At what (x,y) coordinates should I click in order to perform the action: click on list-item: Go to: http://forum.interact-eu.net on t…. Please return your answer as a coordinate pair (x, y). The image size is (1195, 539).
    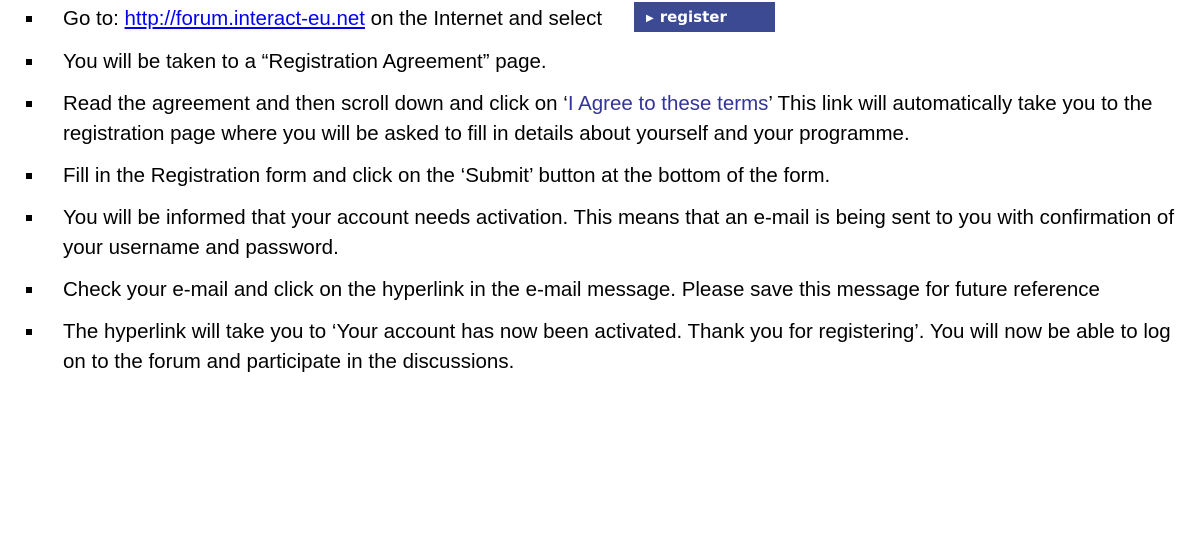
    Looking at the image, I should click on (597, 18).